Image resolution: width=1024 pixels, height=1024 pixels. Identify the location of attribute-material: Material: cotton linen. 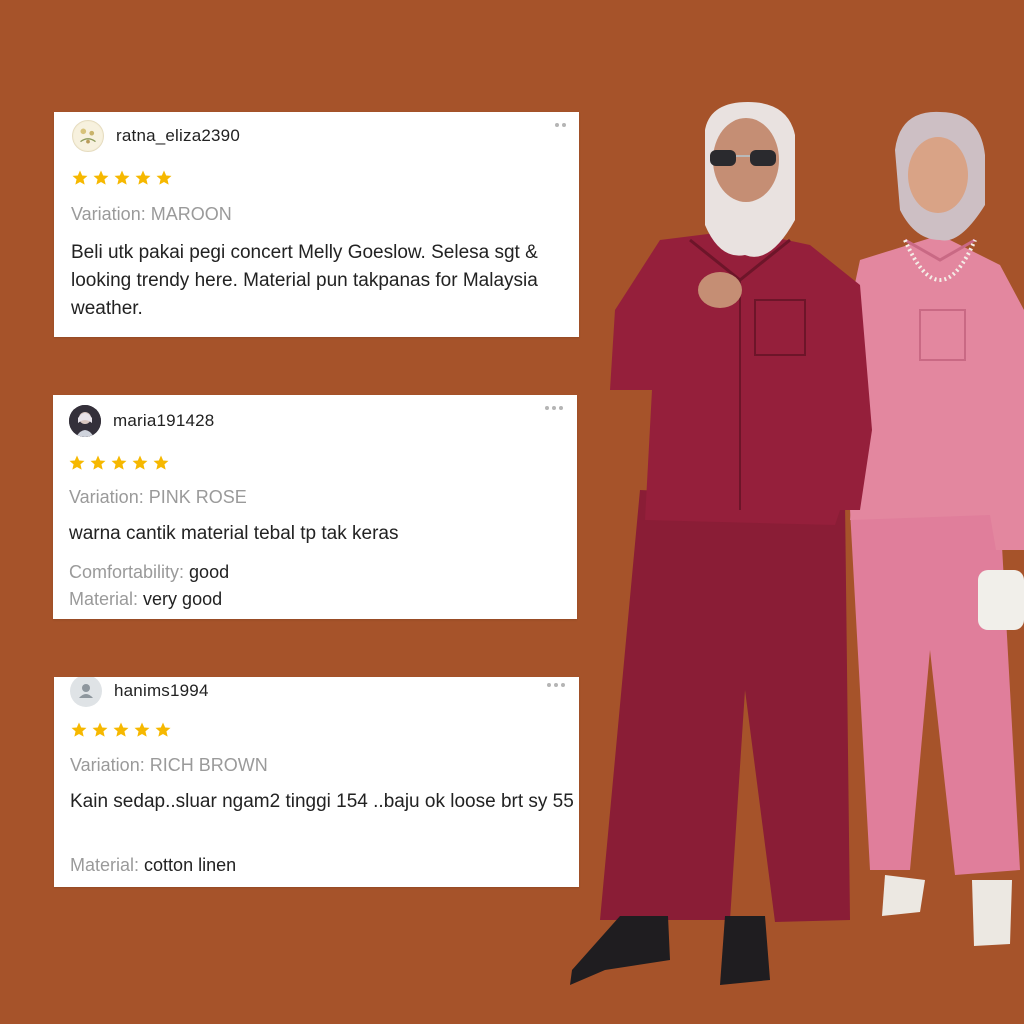
(153, 865).